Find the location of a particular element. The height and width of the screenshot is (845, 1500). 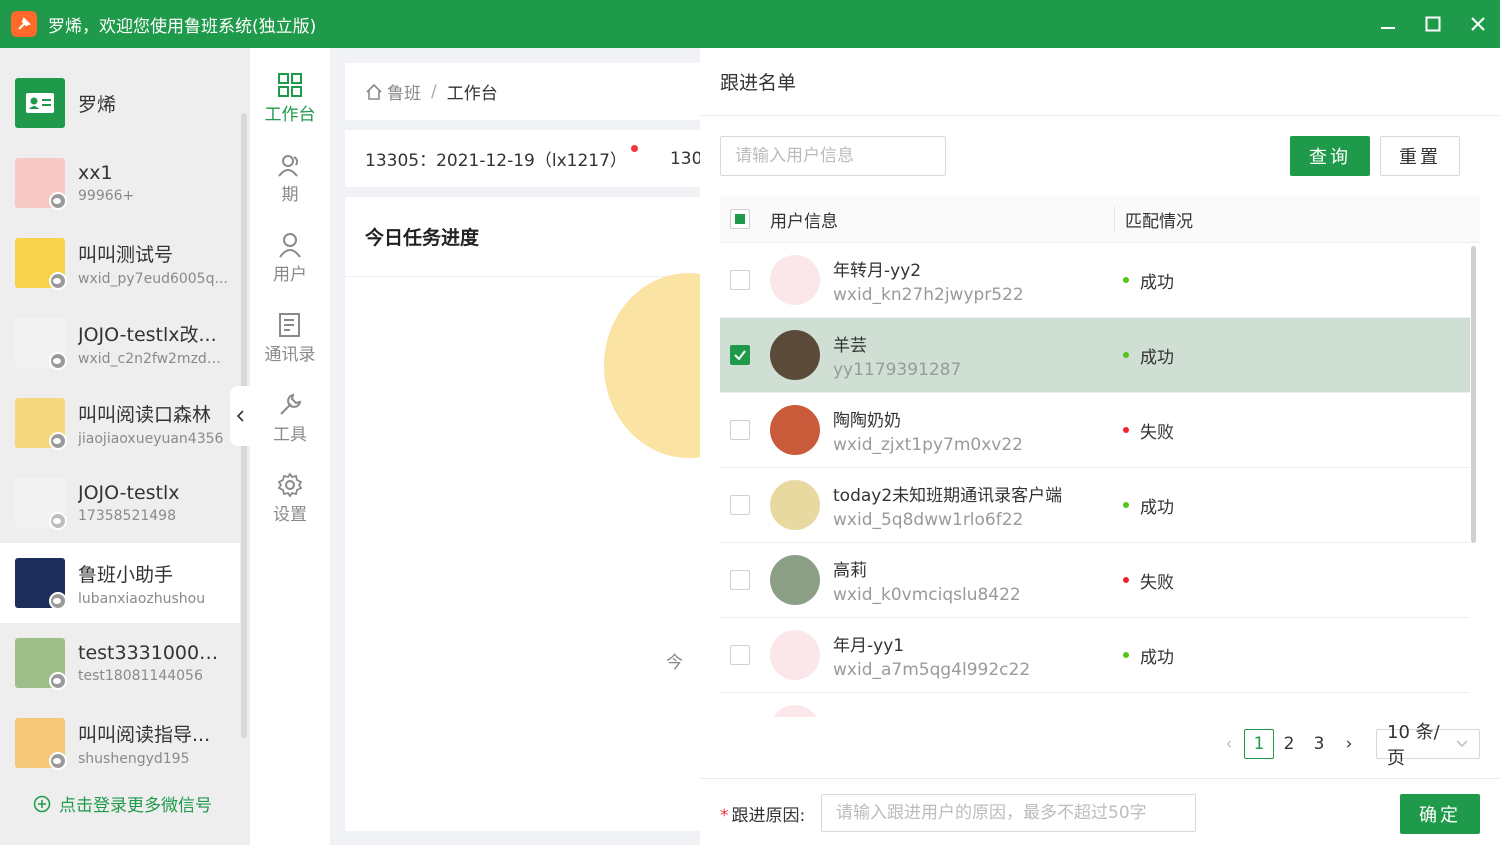

account-item: 叫叫阅读指导... shushengyd195 is located at coordinates (120, 743).